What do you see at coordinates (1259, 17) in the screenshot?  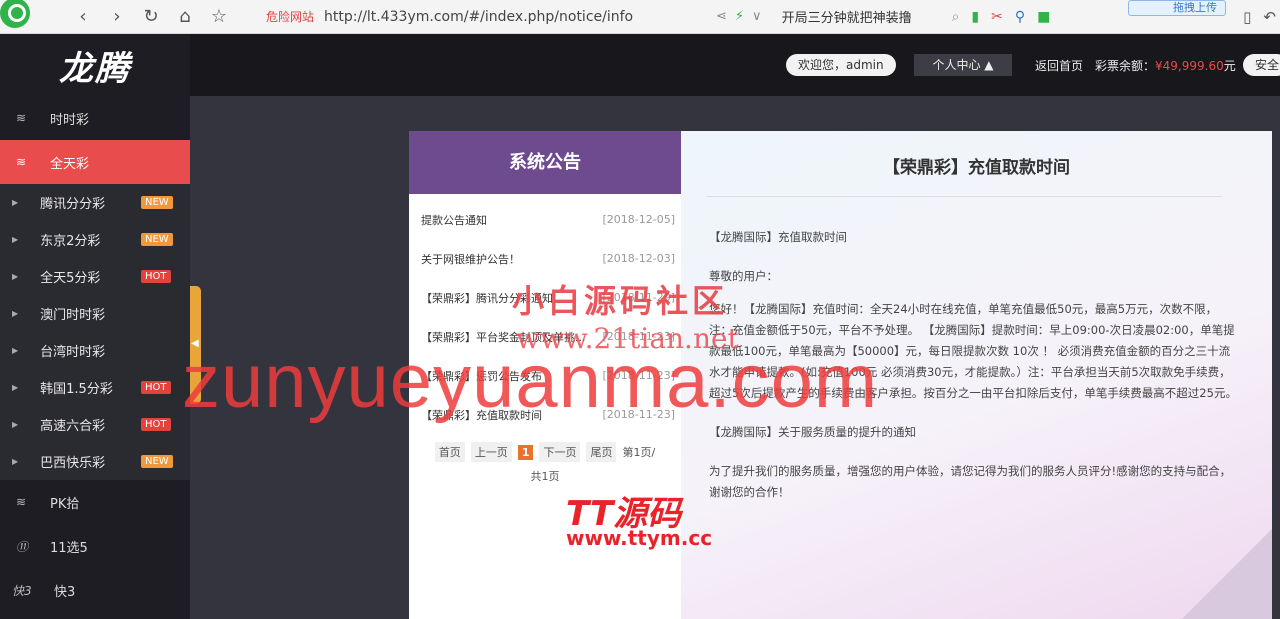 I see `window-icons: ▯ ↶` at bounding box center [1259, 17].